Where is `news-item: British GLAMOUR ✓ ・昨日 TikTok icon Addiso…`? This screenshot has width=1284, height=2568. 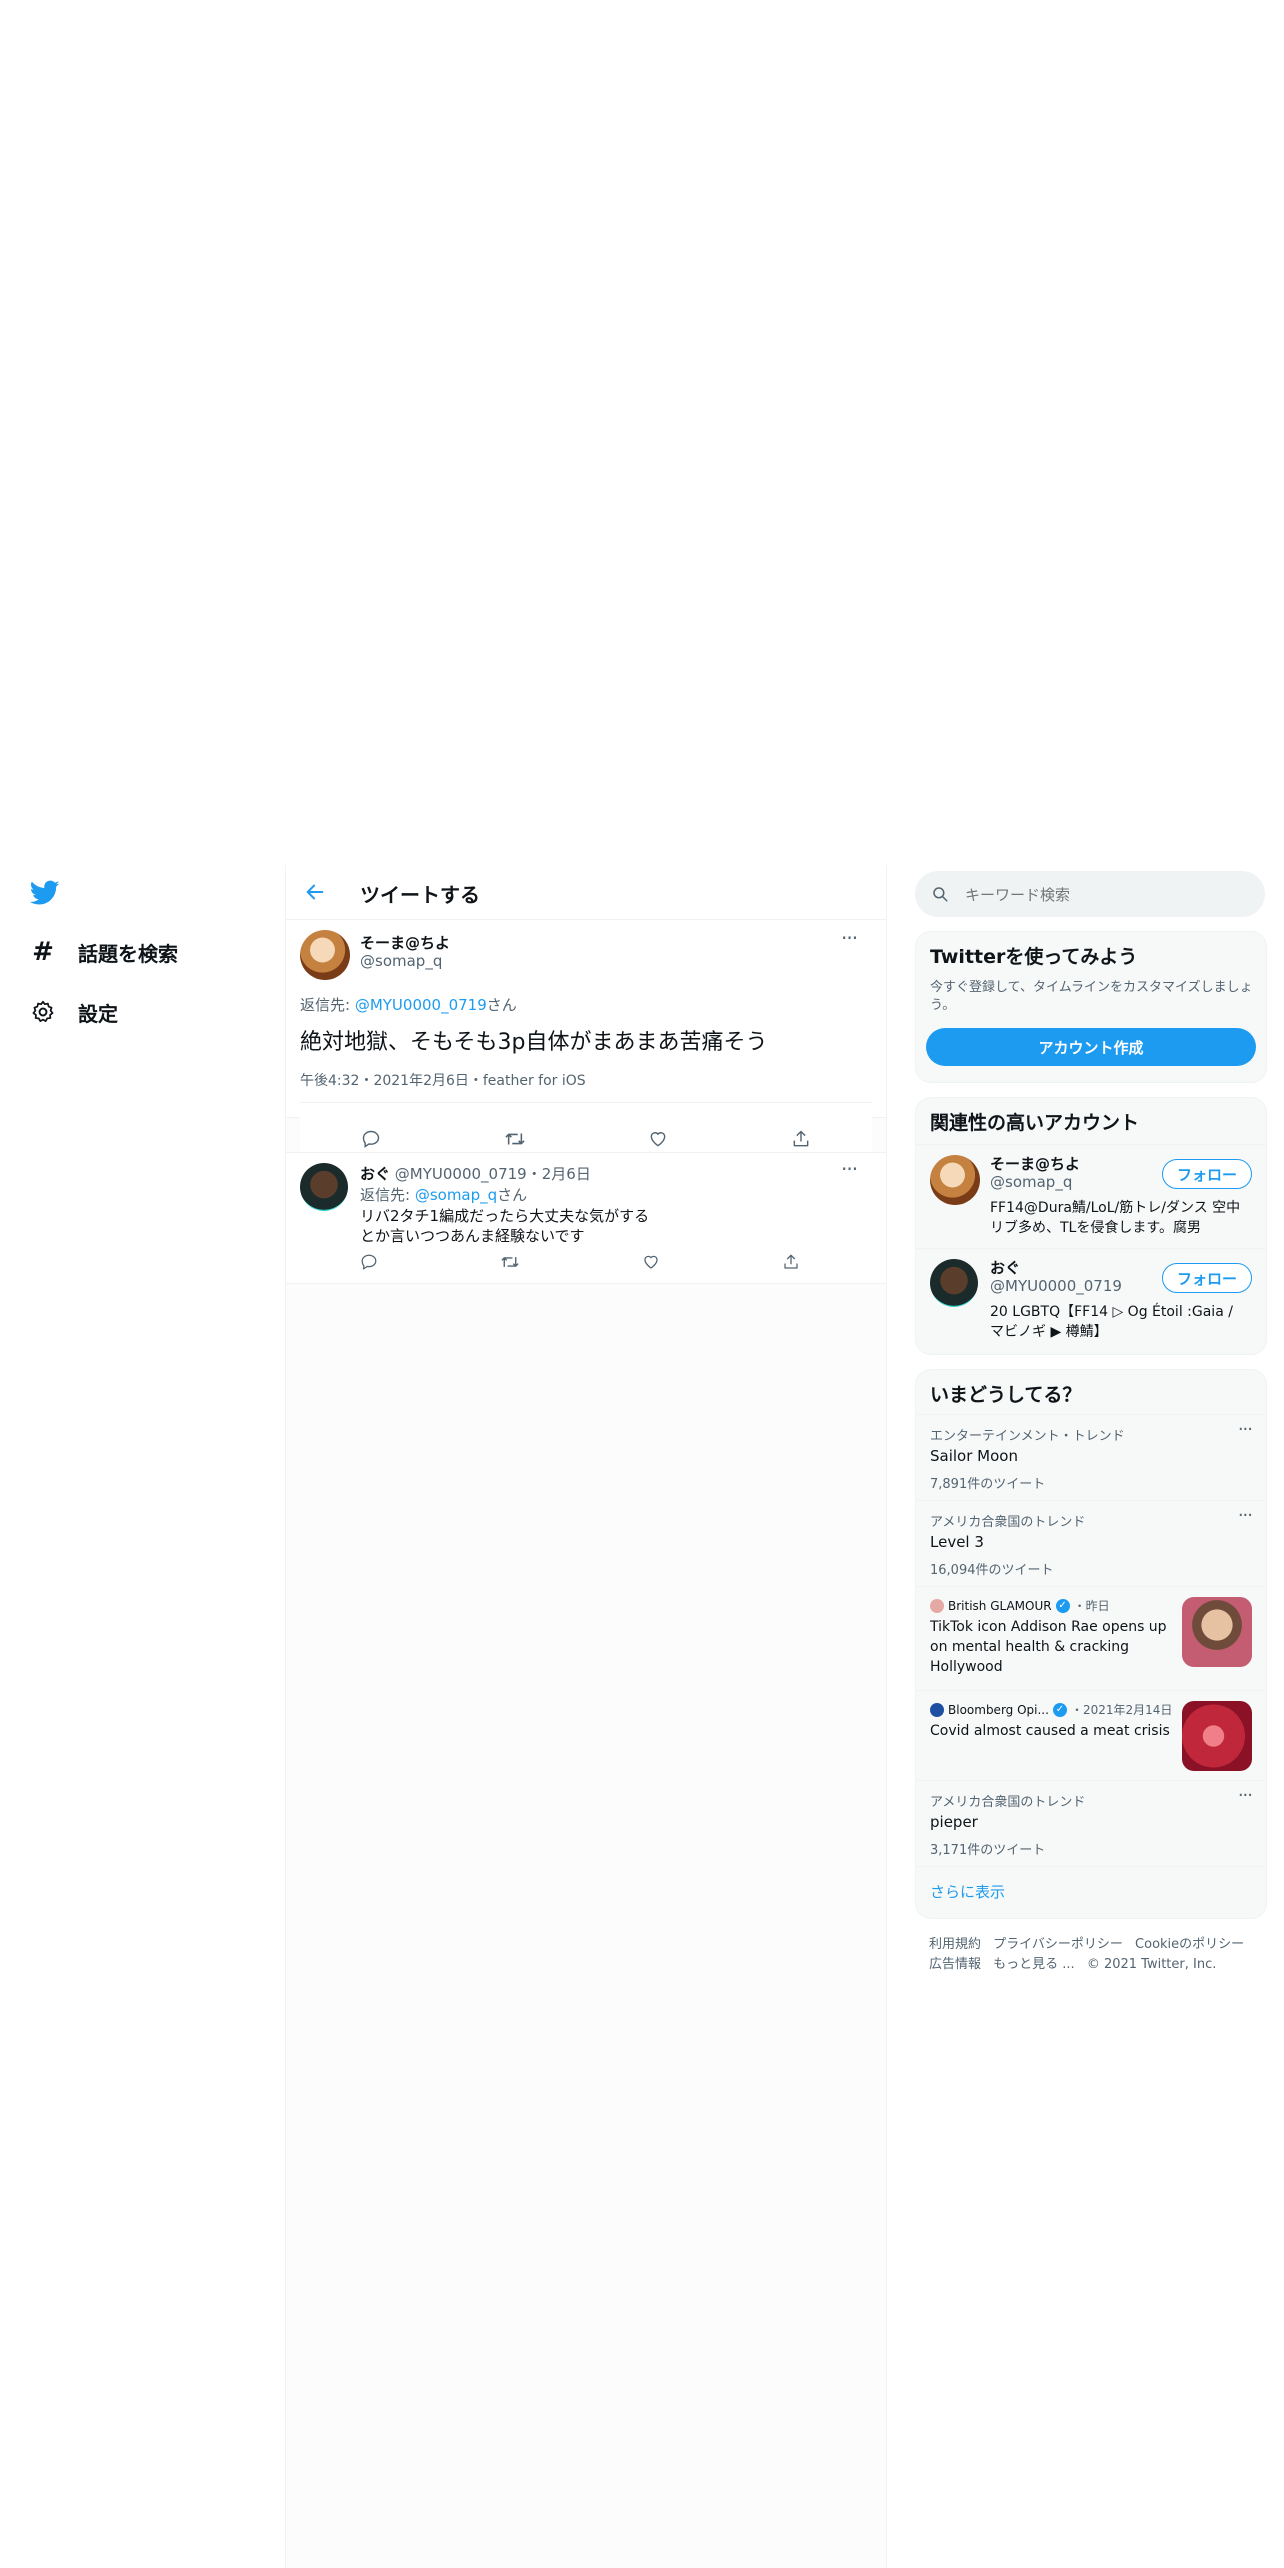 news-item: British GLAMOUR ✓ ・昨日 TikTok icon Addiso… is located at coordinates (1091, 1638).